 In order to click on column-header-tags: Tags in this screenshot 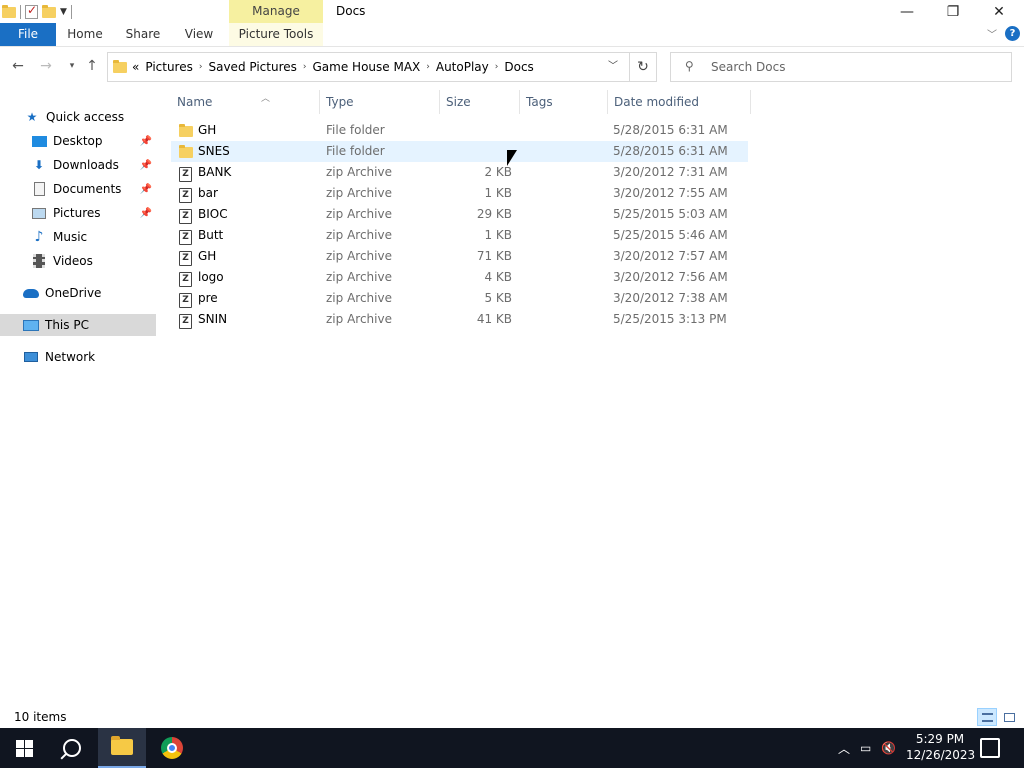, I will do `click(539, 102)`.